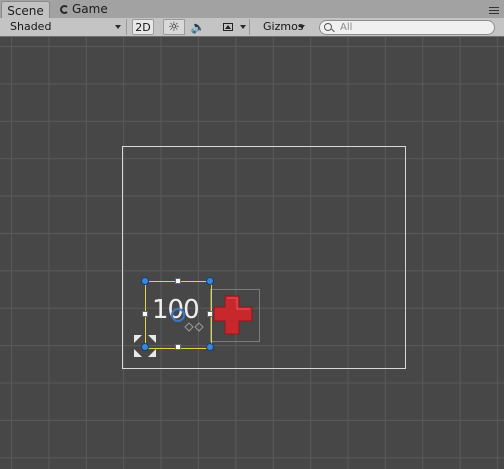 The image size is (504, 469). What do you see at coordinates (234, 315) in the screenshot?
I see `health-cross-icon` at bounding box center [234, 315].